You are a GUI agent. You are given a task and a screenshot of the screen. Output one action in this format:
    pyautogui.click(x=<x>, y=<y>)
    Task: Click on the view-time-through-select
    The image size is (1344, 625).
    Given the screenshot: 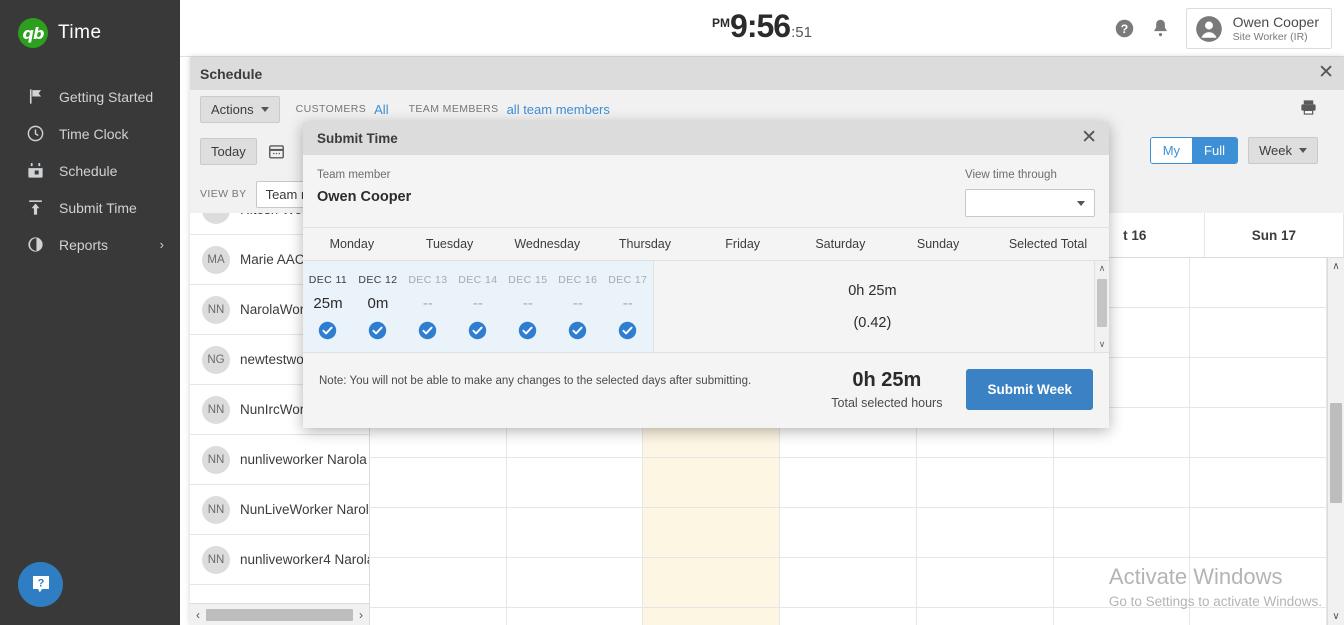 What is the action you would take?
    pyautogui.click(x=1030, y=203)
    